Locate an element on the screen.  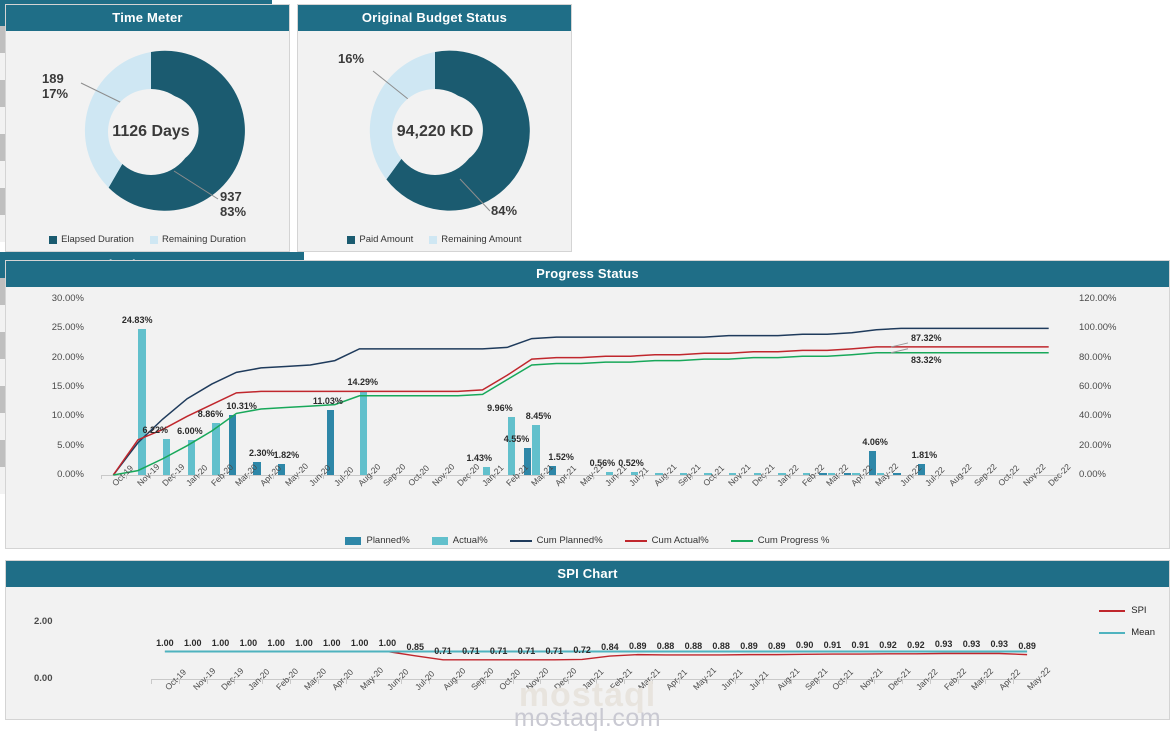
bar-data-label: 1.43% is located at coordinates (479, 457).